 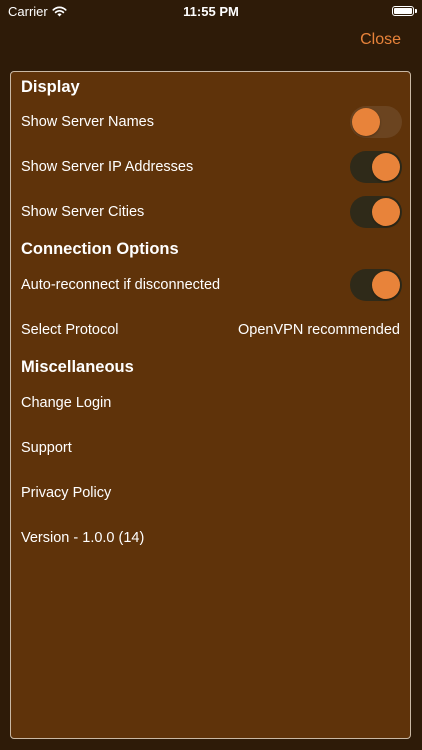 What do you see at coordinates (107, 167) in the screenshot?
I see `setting-label: Show Server IP Addresses` at bounding box center [107, 167].